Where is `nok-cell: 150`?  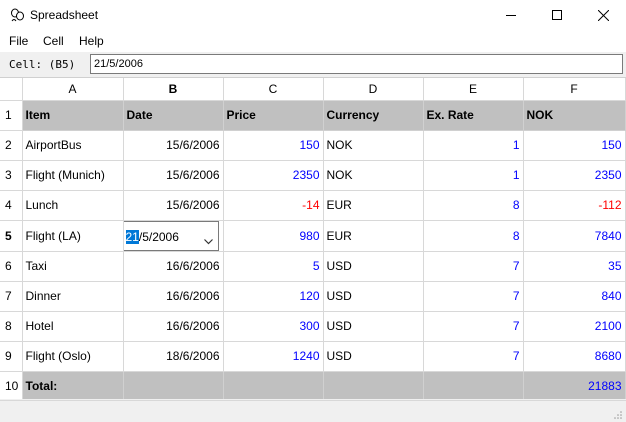 nok-cell: 150 is located at coordinates (574, 145).